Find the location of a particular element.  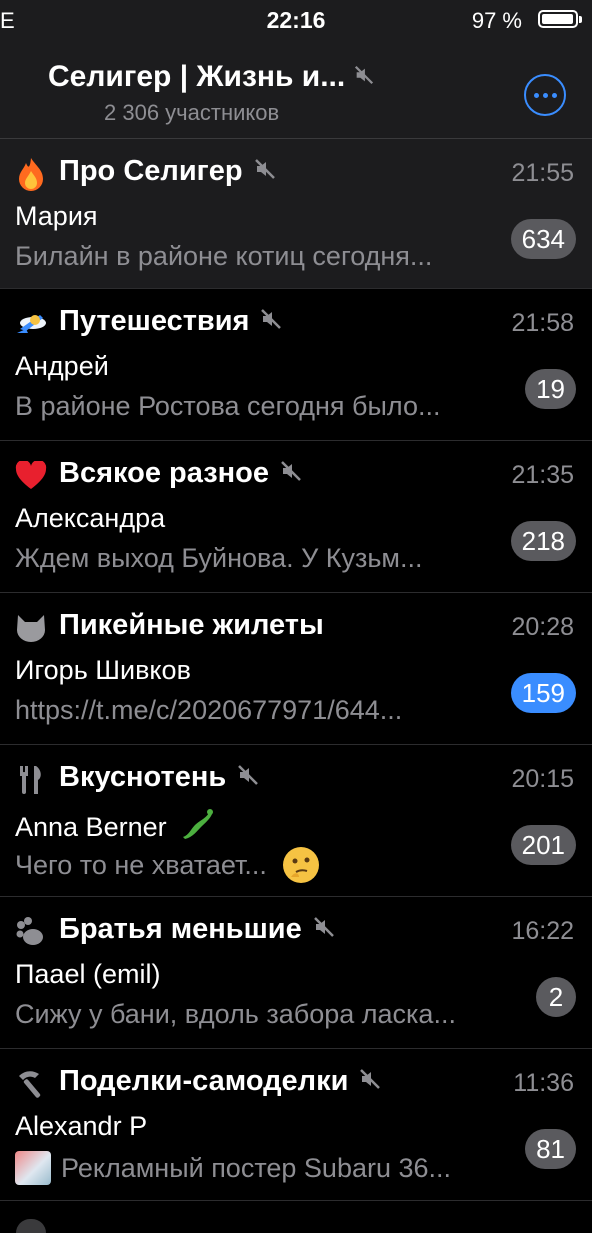

cat-icon is located at coordinates (31, 628).